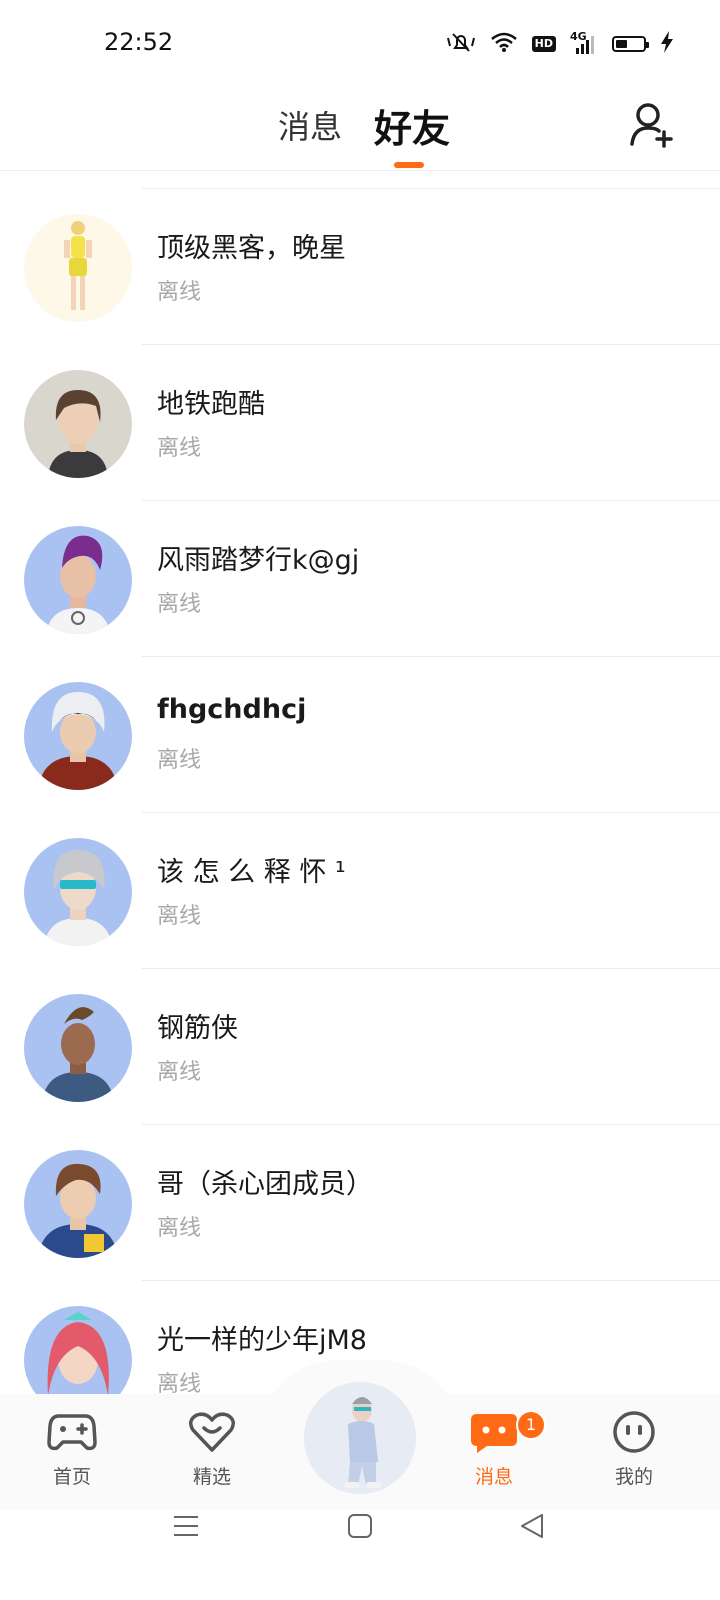 This screenshot has width=720, height=1600. What do you see at coordinates (360, 422) in the screenshot?
I see `friend-row: 地铁跑酷 离线` at bounding box center [360, 422].